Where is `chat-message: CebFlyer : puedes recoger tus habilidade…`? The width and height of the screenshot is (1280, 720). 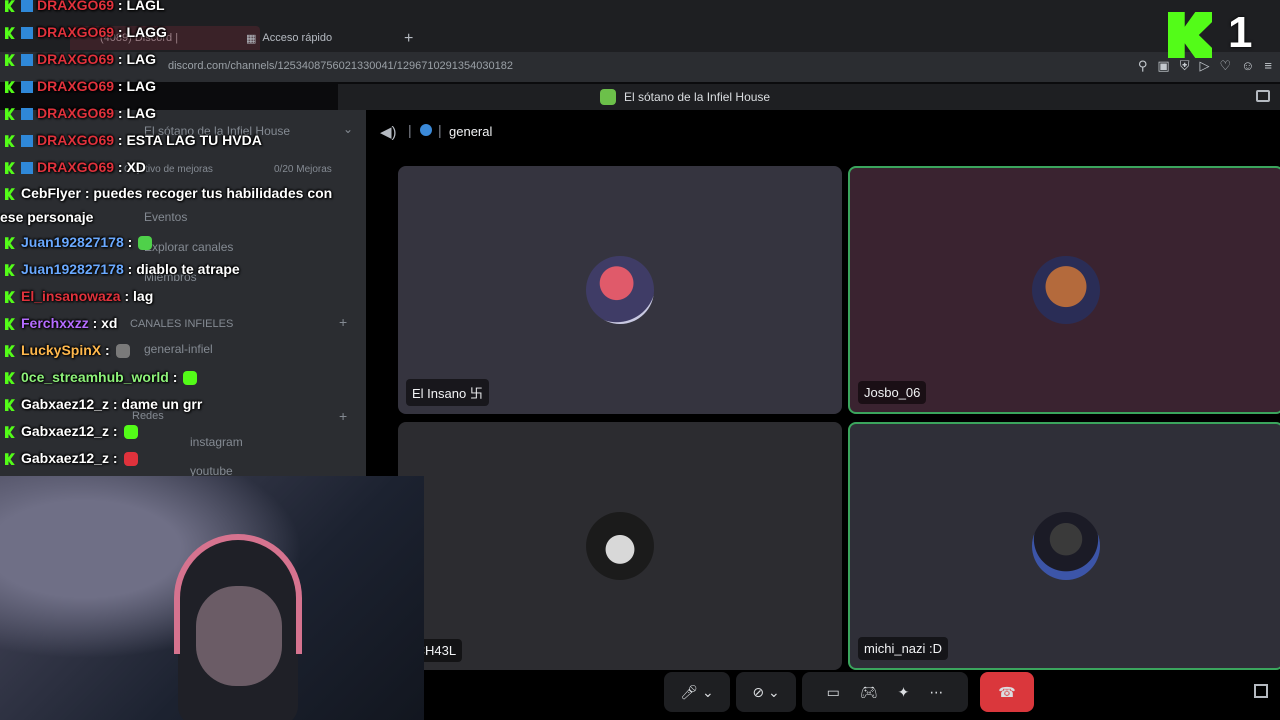 chat-message: CebFlyer : puedes recoger tus habilidade… is located at coordinates (170, 205).